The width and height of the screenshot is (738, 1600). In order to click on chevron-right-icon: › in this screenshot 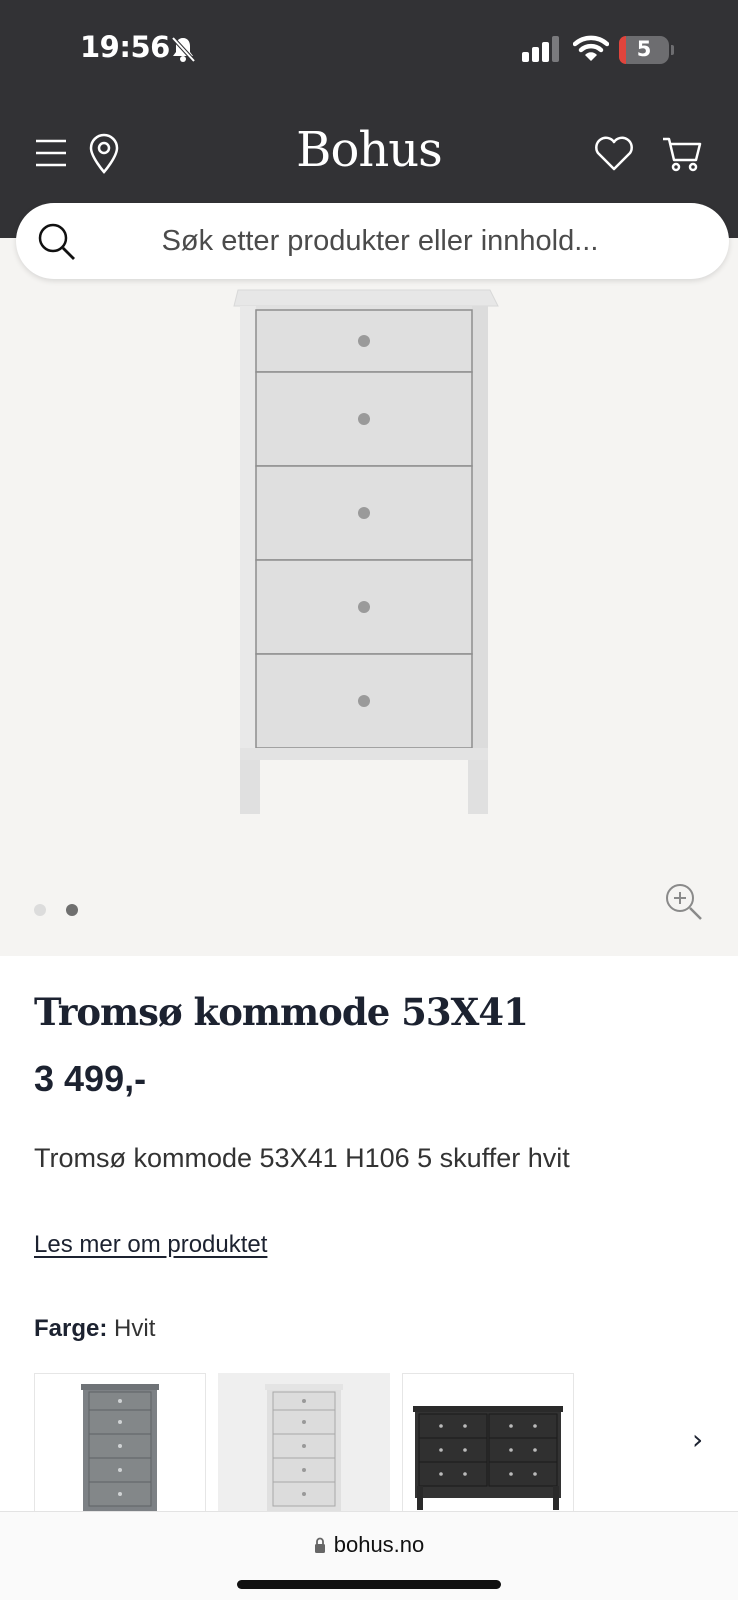, I will do `click(698, 1439)`.